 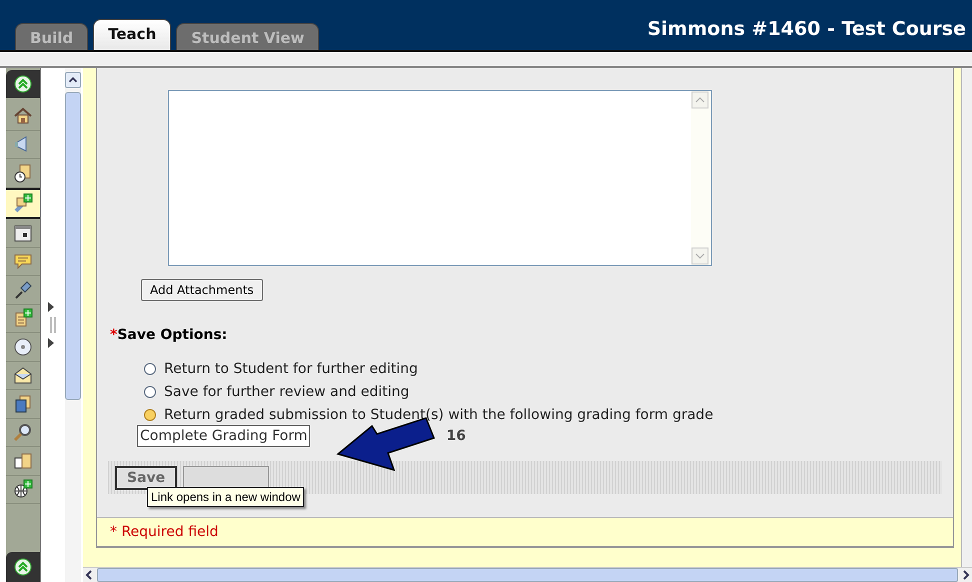 What do you see at coordinates (146, 478) in the screenshot?
I see `save-button: Save` at bounding box center [146, 478].